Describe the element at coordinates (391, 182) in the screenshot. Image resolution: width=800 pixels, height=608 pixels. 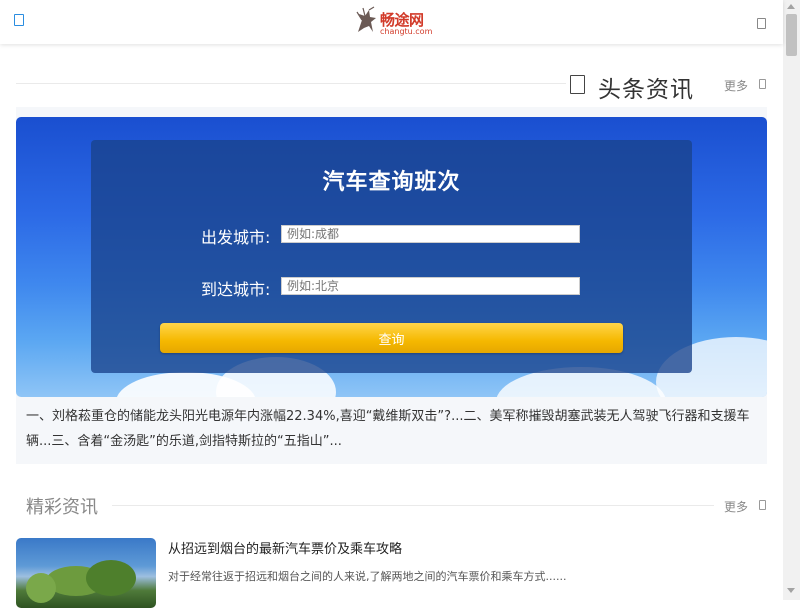
I see `search-panel-title: 汽车查询班次` at that location.